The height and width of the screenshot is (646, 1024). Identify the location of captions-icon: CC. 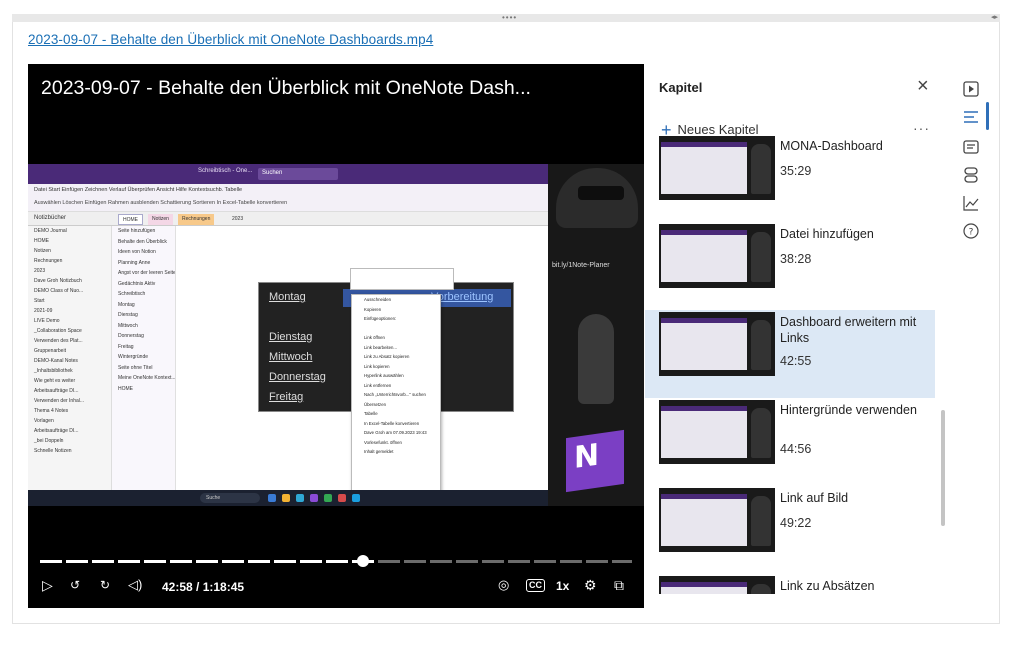
(535, 585).